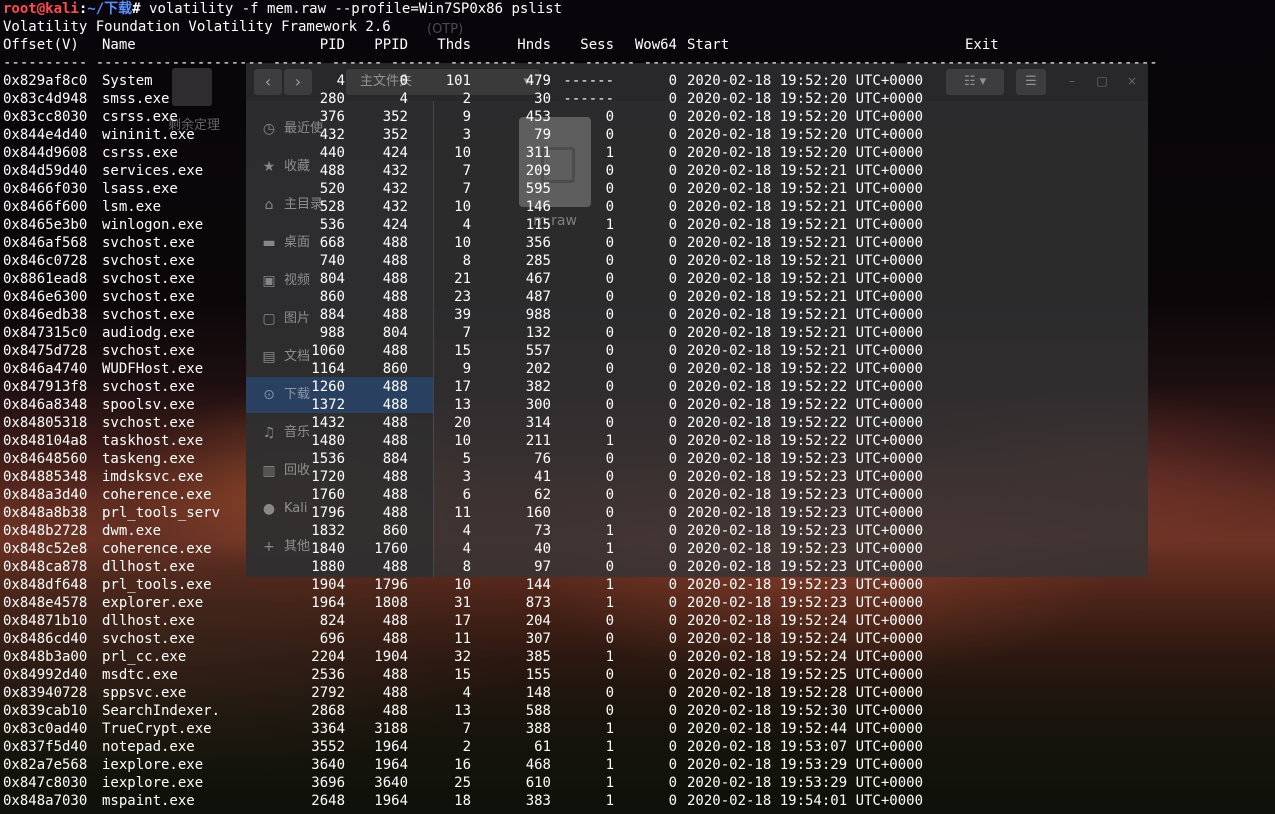  What do you see at coordinates (538, 513) in the screenshot?
I see `cell-hnds: 160` at bounding box center [538, 513].